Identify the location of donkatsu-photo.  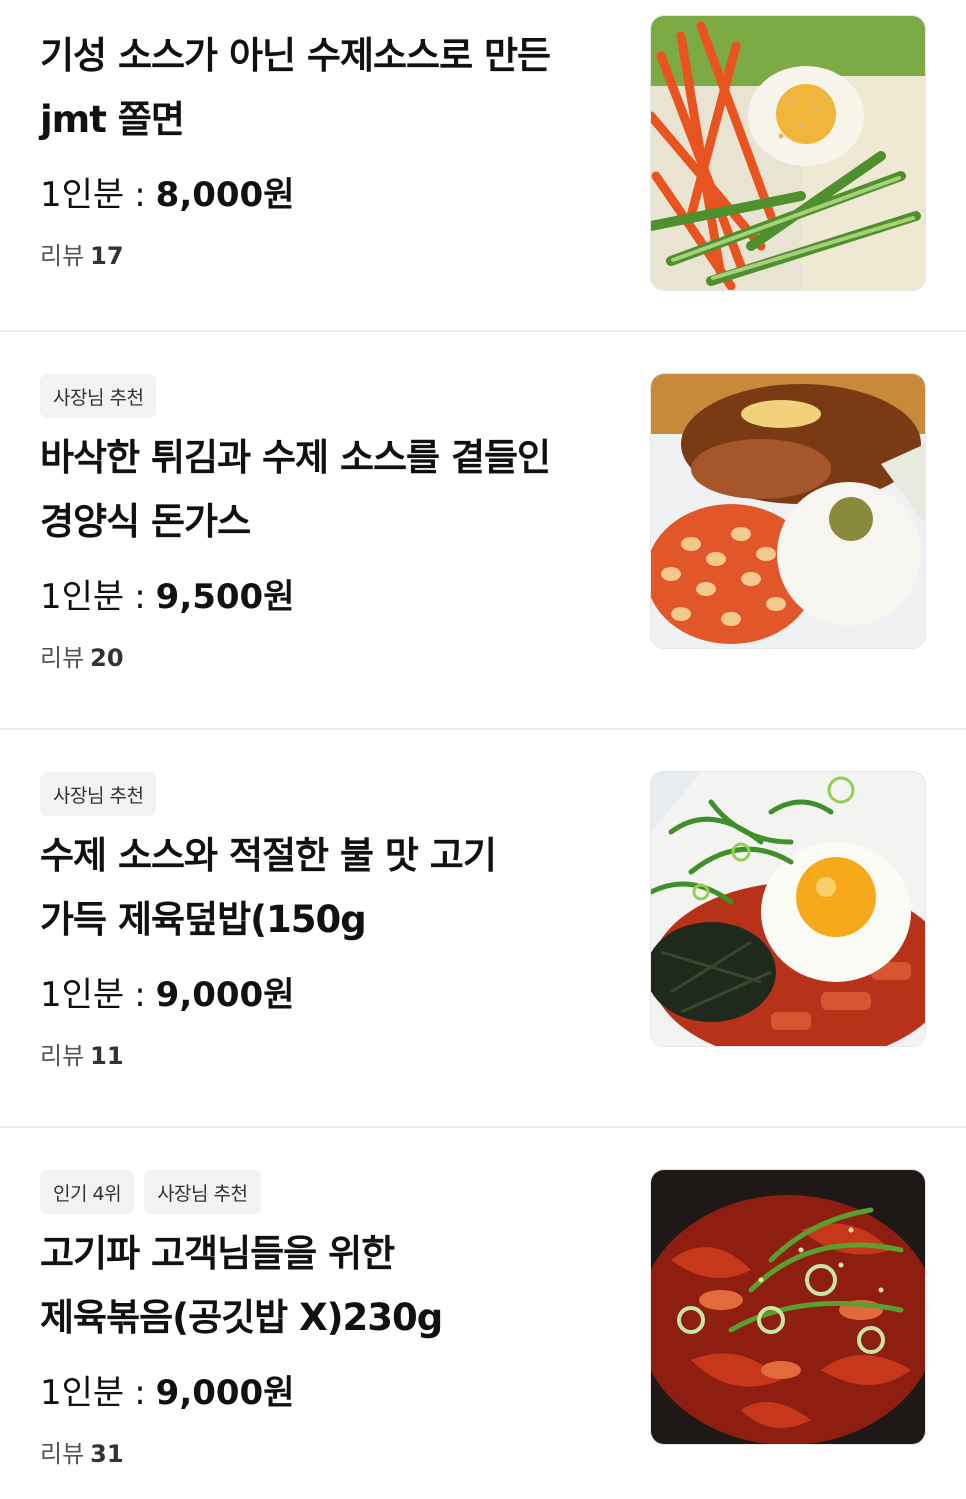
(788, 511).